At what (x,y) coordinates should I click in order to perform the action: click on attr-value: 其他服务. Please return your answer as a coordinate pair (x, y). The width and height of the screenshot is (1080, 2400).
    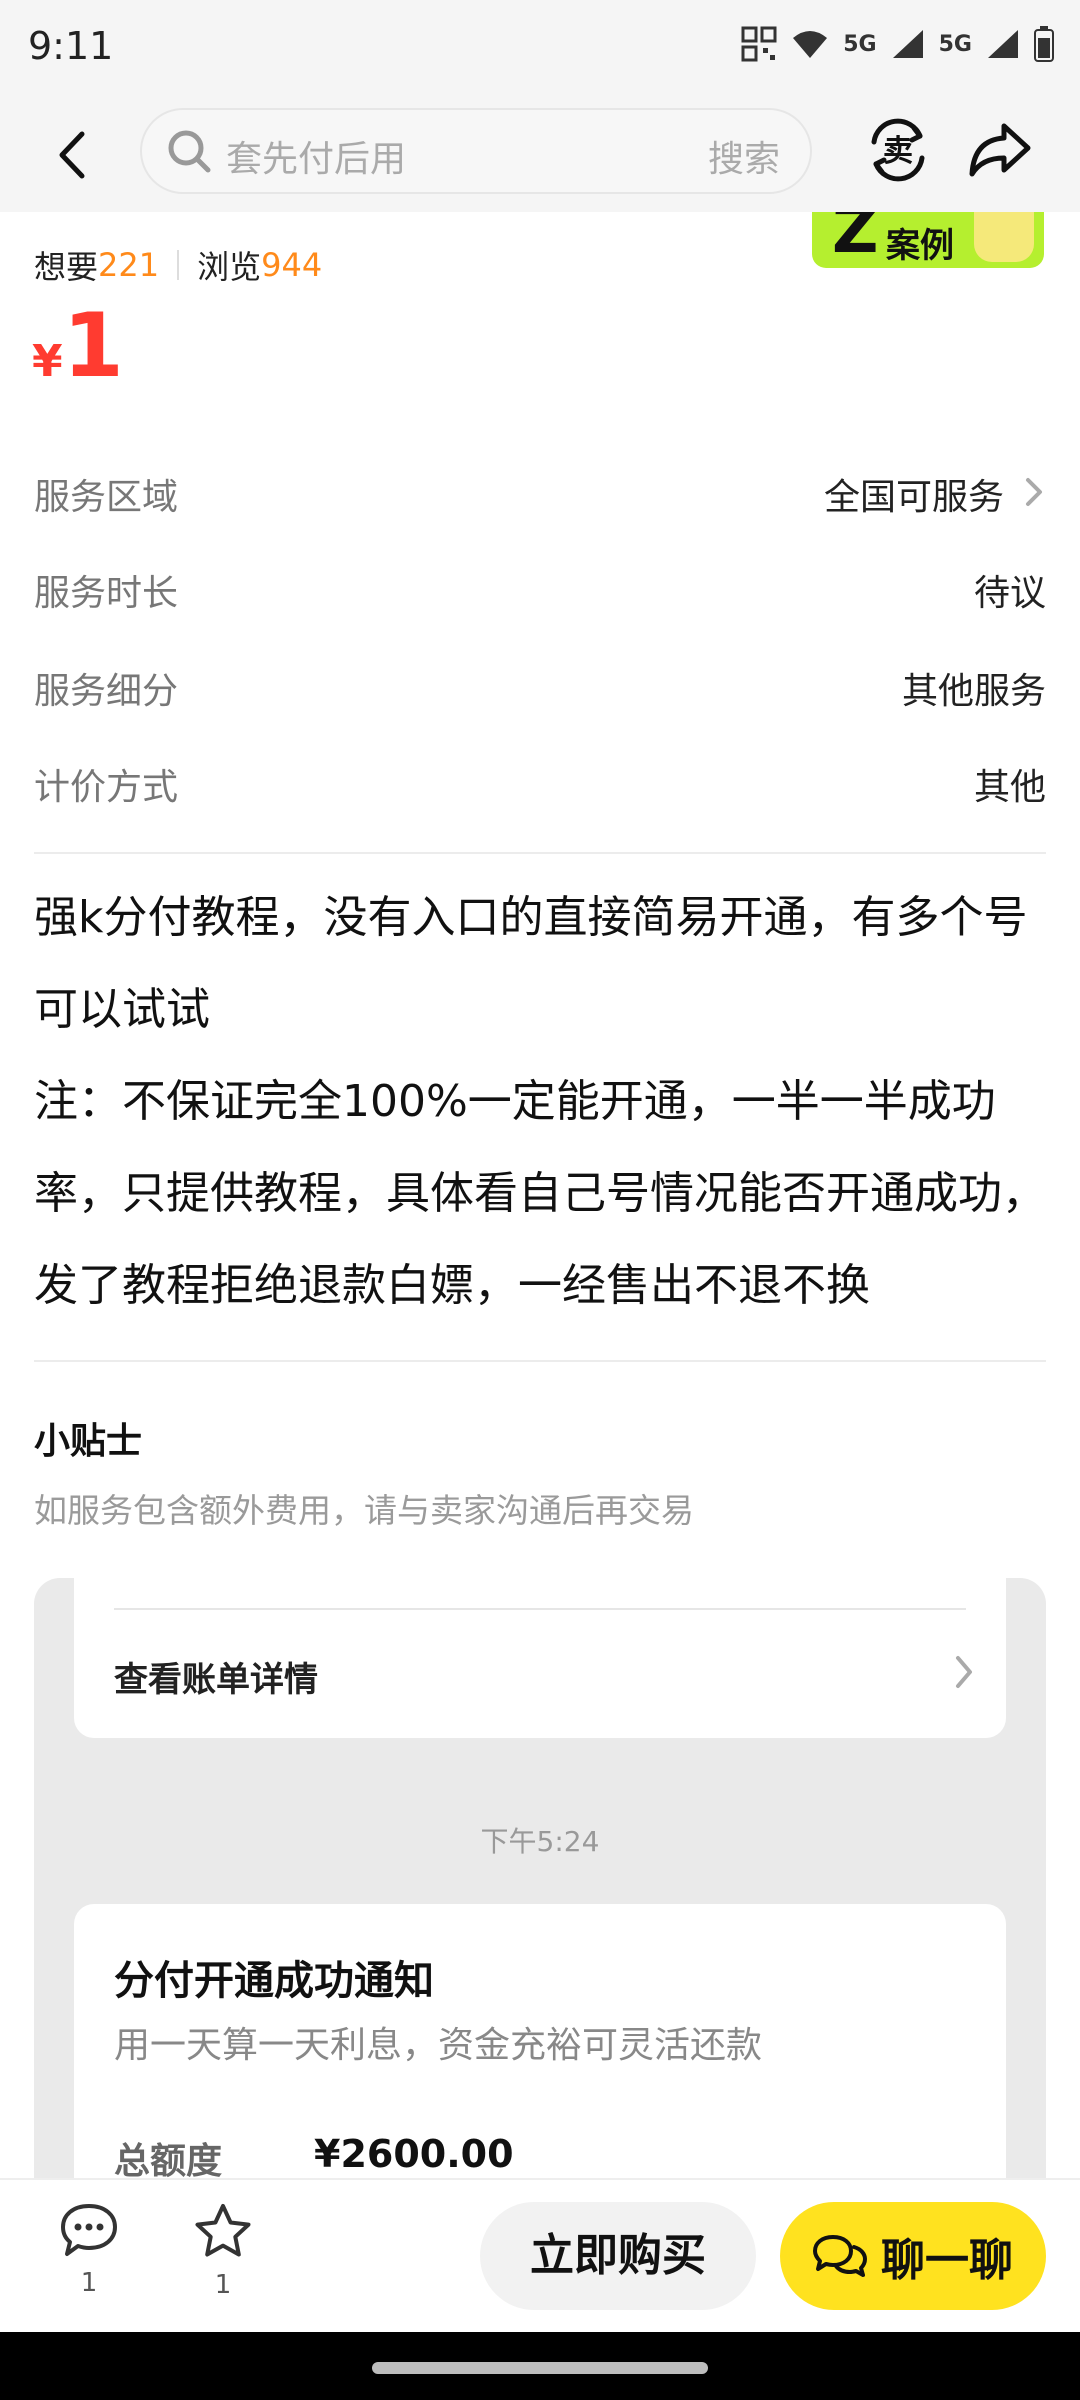
    Looking at the image, I should click on (973, 691).